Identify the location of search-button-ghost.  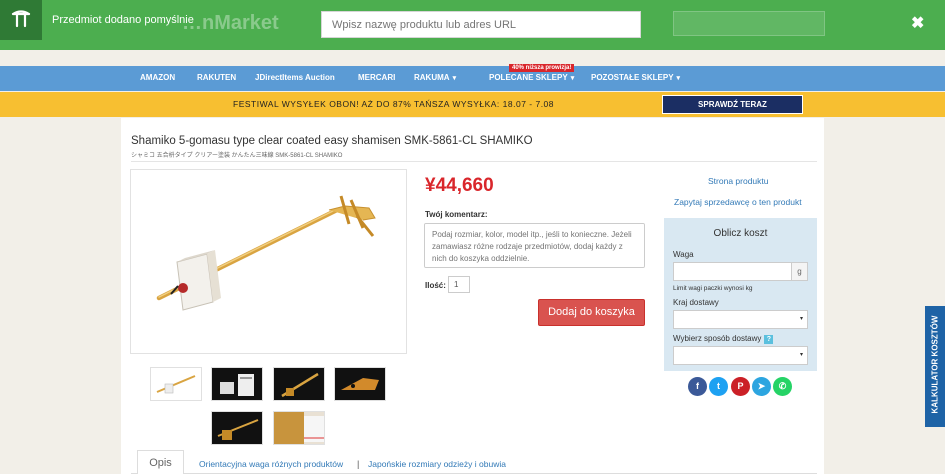
(749, 23).